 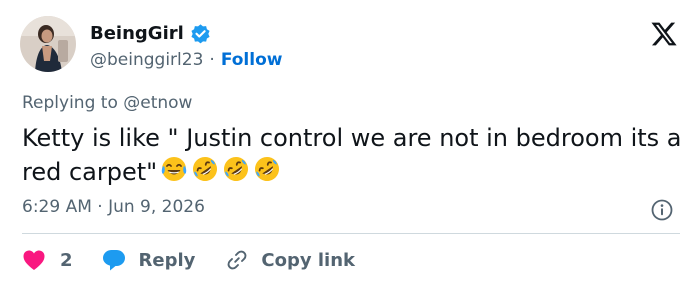 I want to click on copy-link-button: Copy link, so click(x=290, y=260).